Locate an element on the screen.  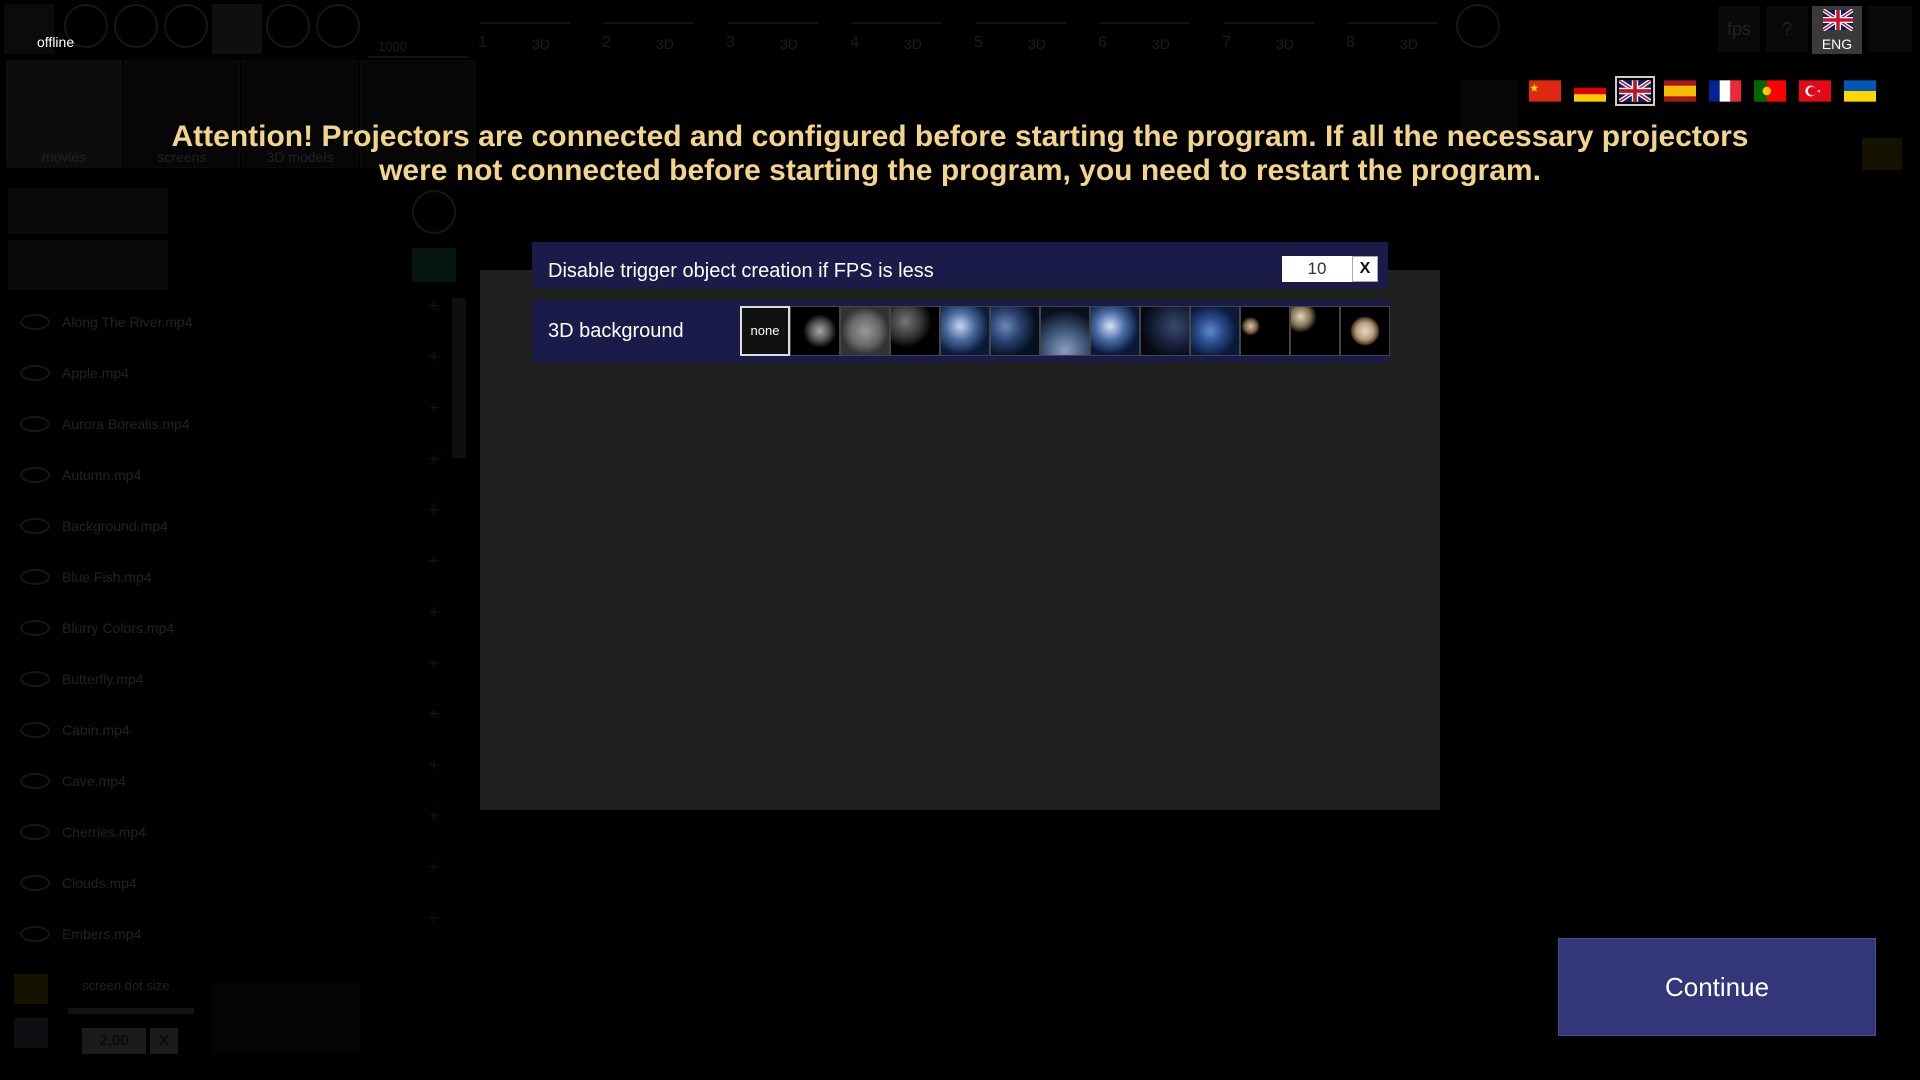
import-buttons is located at coordinates (88, 265).